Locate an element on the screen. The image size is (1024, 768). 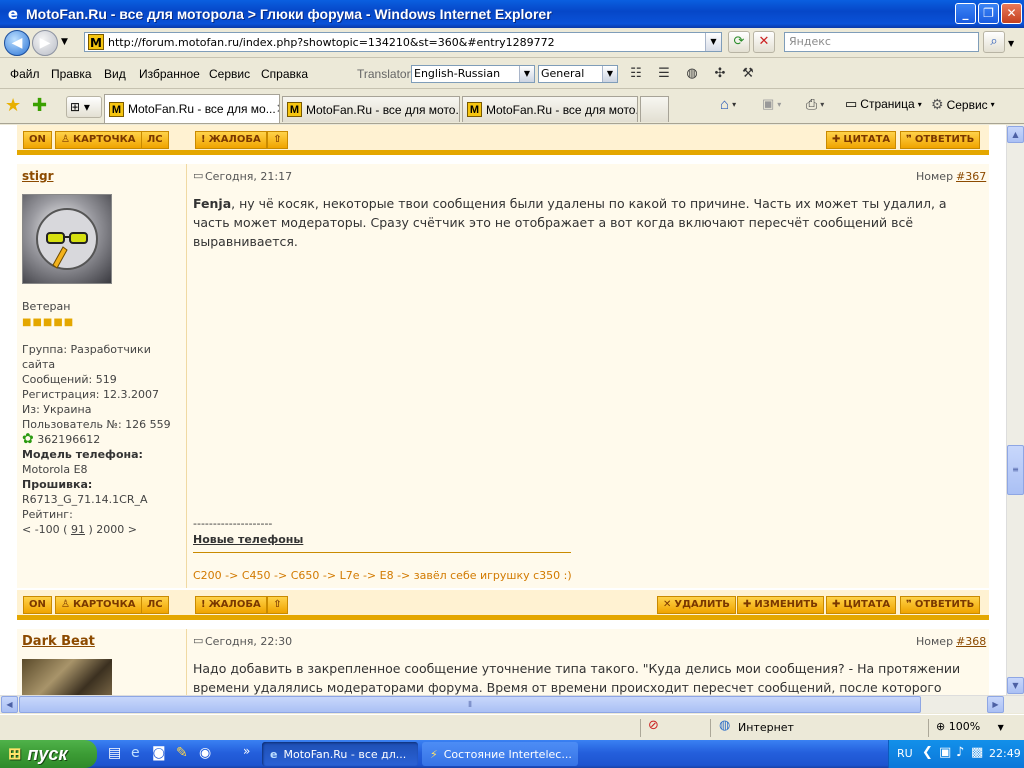
close-icon: ✕ is located at coordinates (667, 604).